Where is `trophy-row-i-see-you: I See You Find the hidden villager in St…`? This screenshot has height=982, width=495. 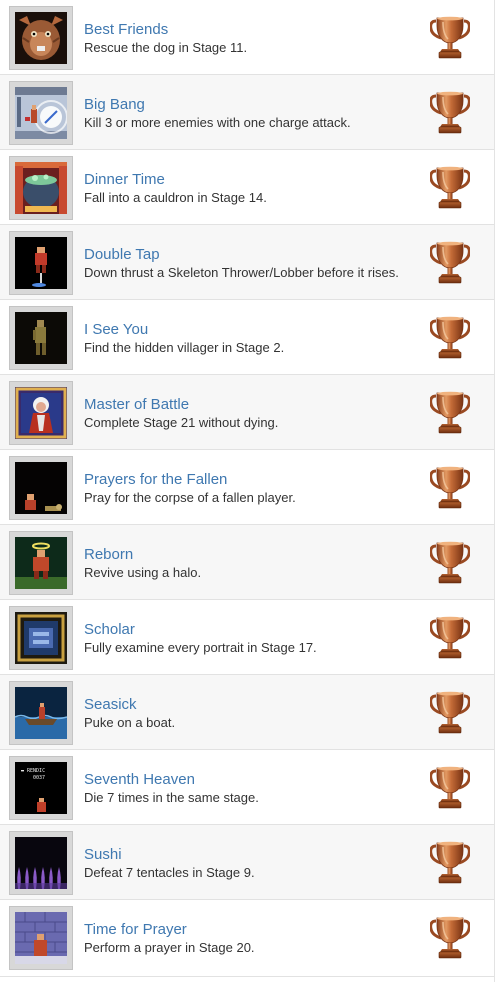 trophy-row-i-see-you: I See You Find the hidden villager in St… is located at coordinates (247, 337).